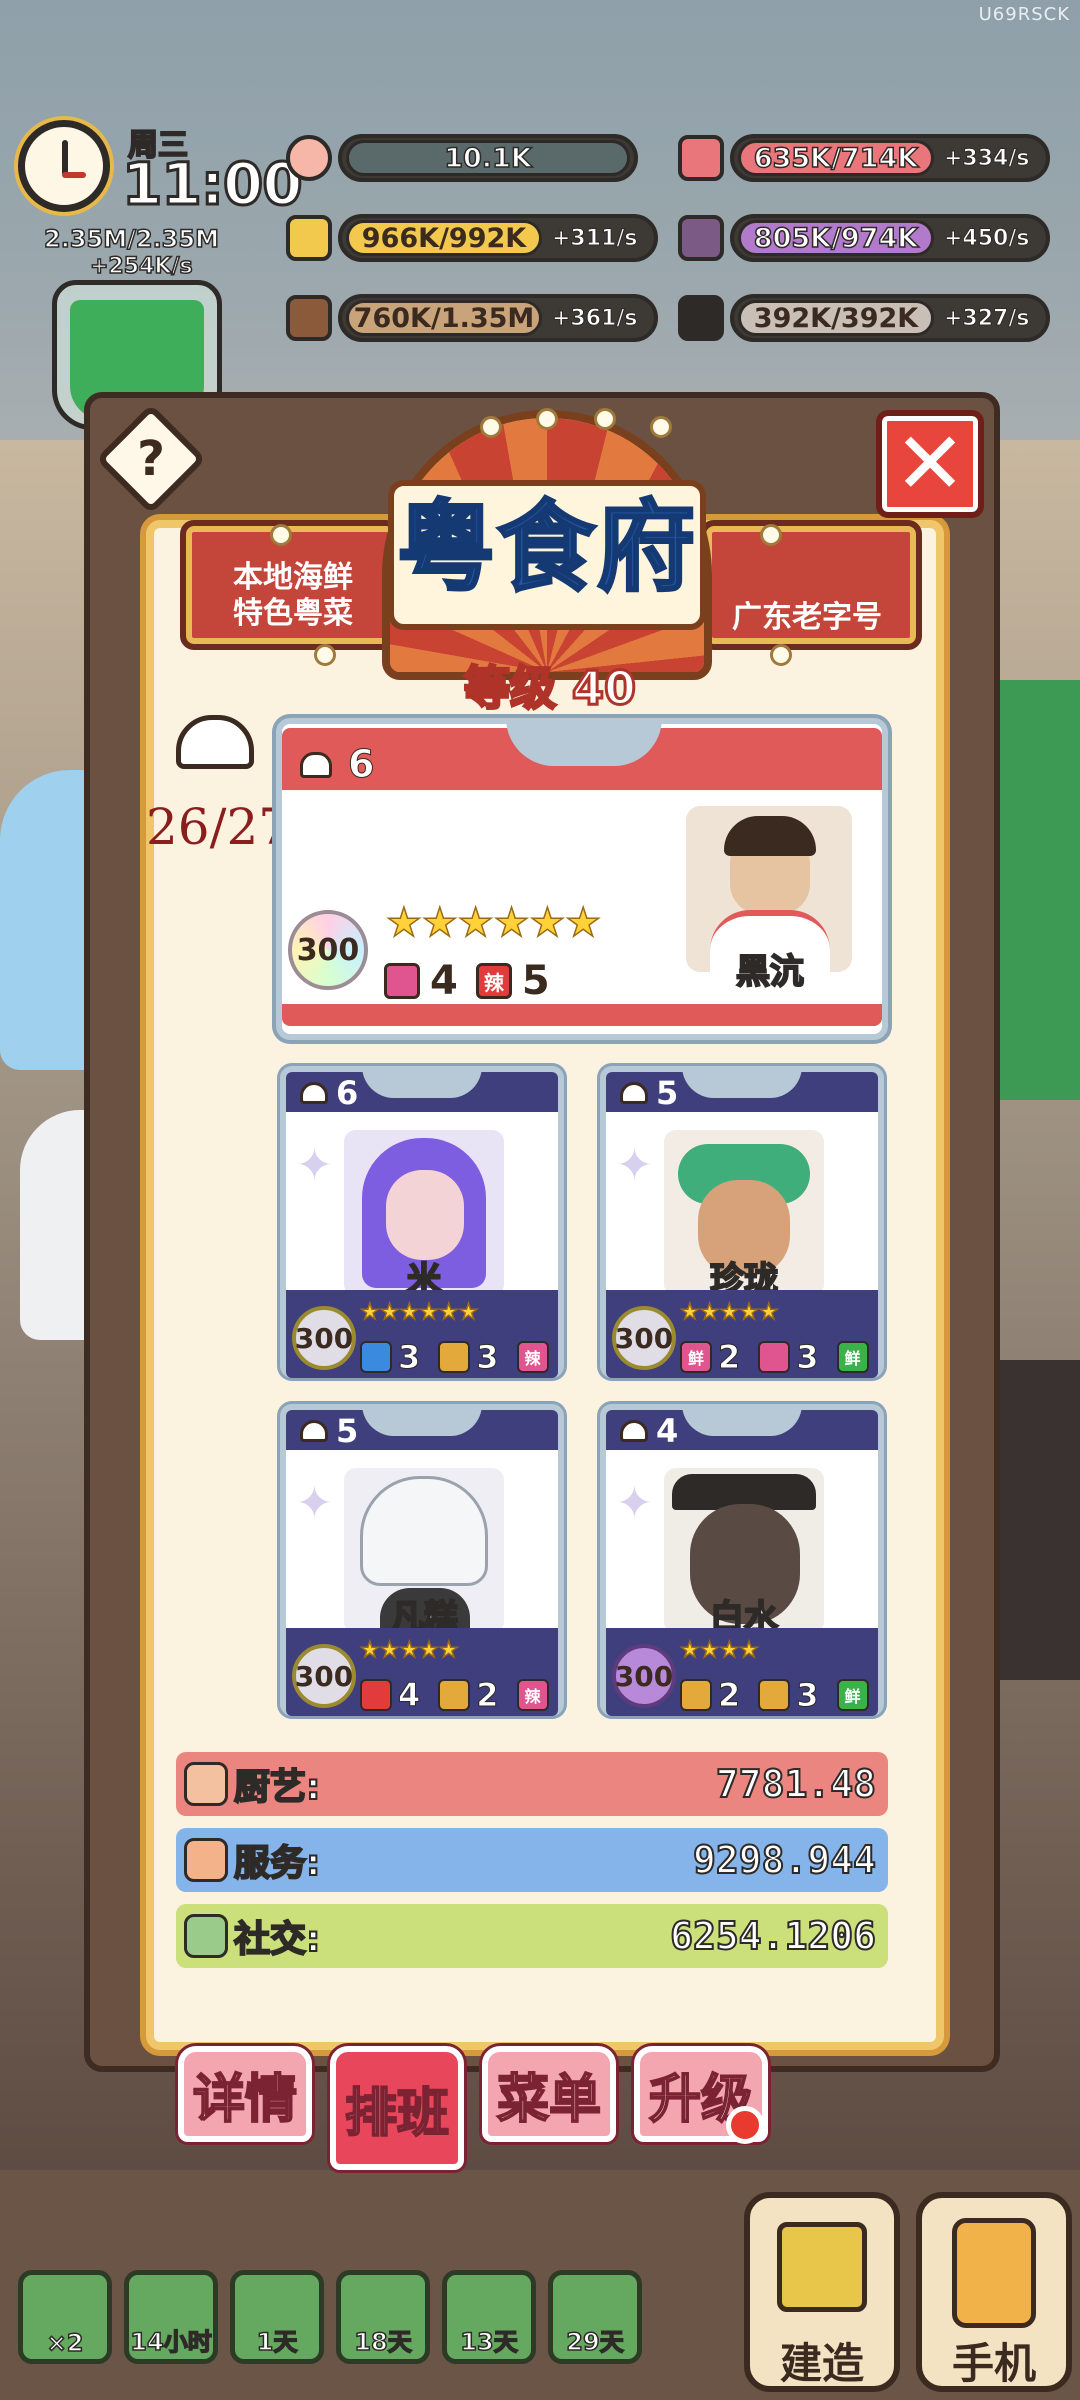  I want to click on head-chef-name: 黑沆, so click(770, 972).